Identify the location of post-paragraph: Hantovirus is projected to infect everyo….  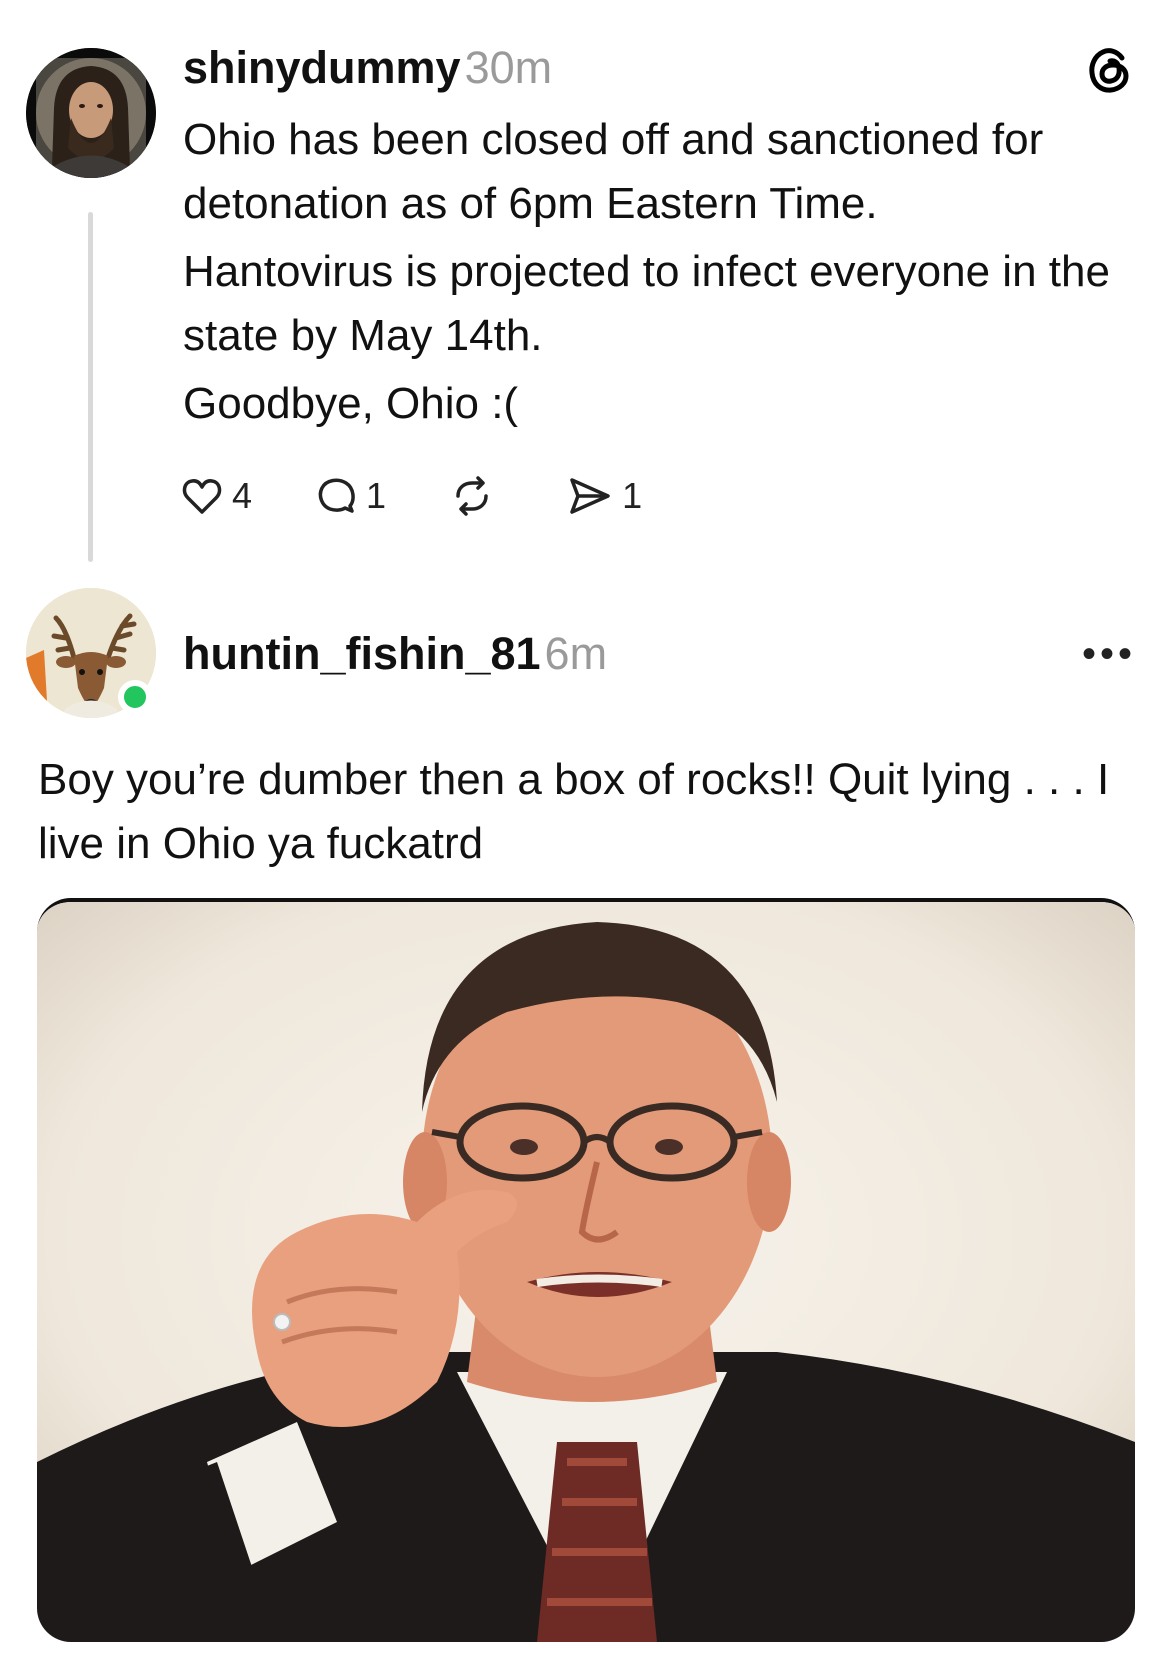
(646, 303).